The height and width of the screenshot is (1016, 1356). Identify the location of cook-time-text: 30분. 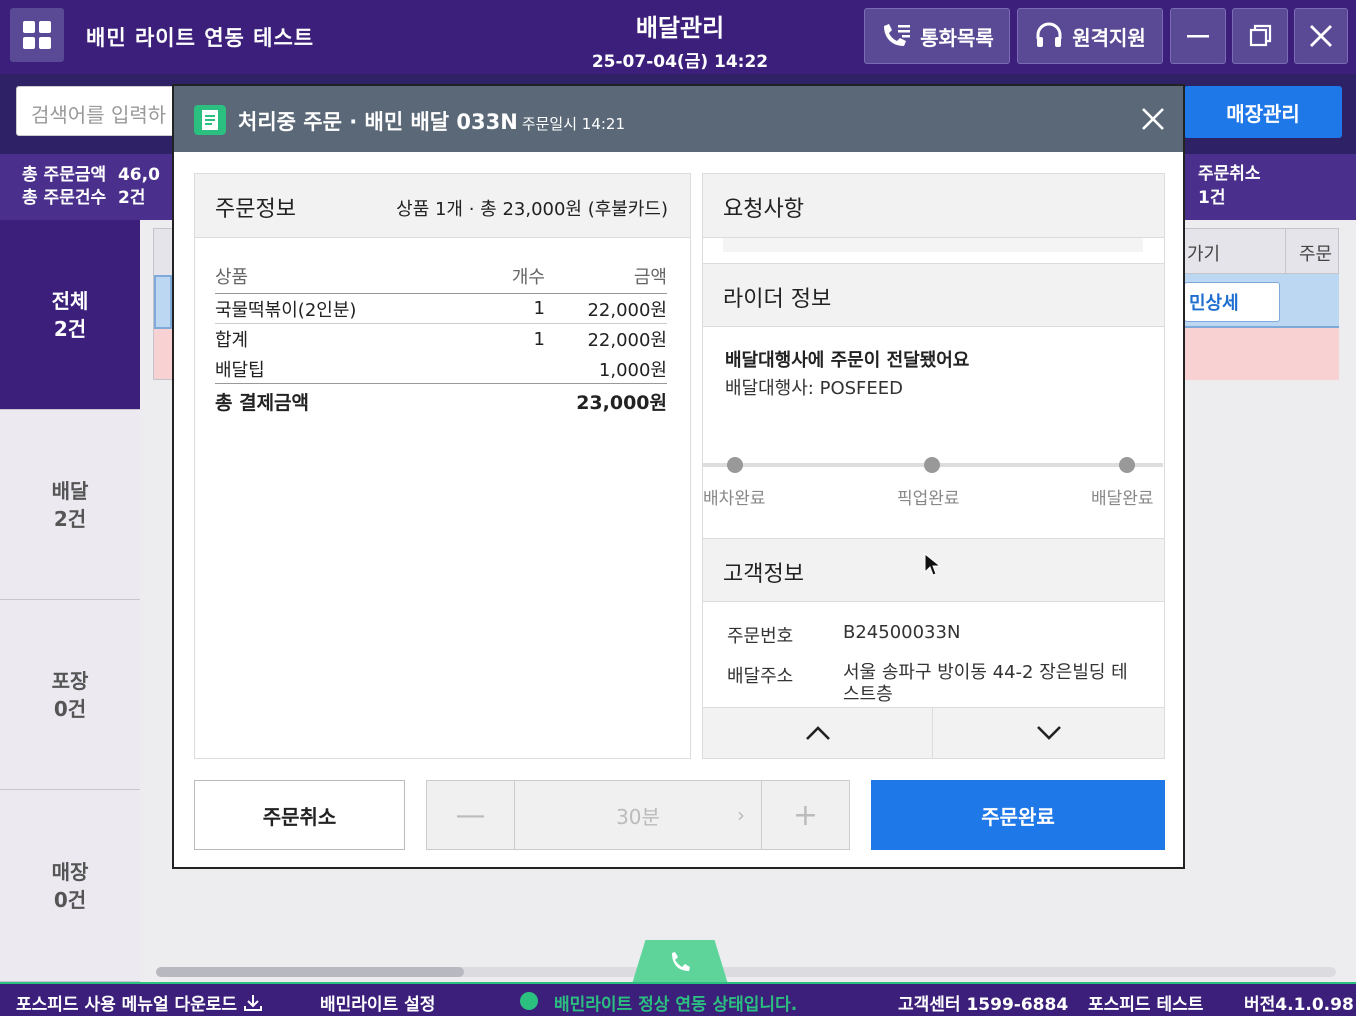
(638, 816).